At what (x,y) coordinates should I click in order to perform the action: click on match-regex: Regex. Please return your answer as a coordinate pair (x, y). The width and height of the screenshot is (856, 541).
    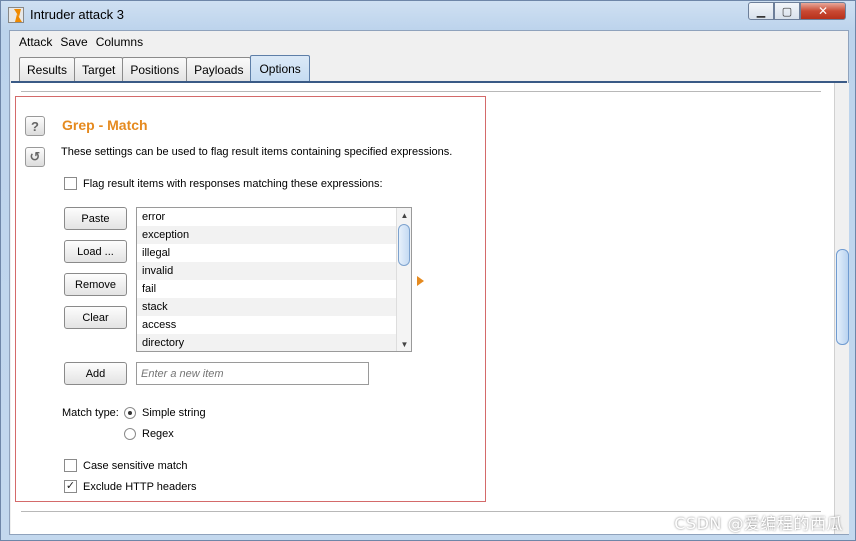
    Looking at the image, I should click on (149, 434).